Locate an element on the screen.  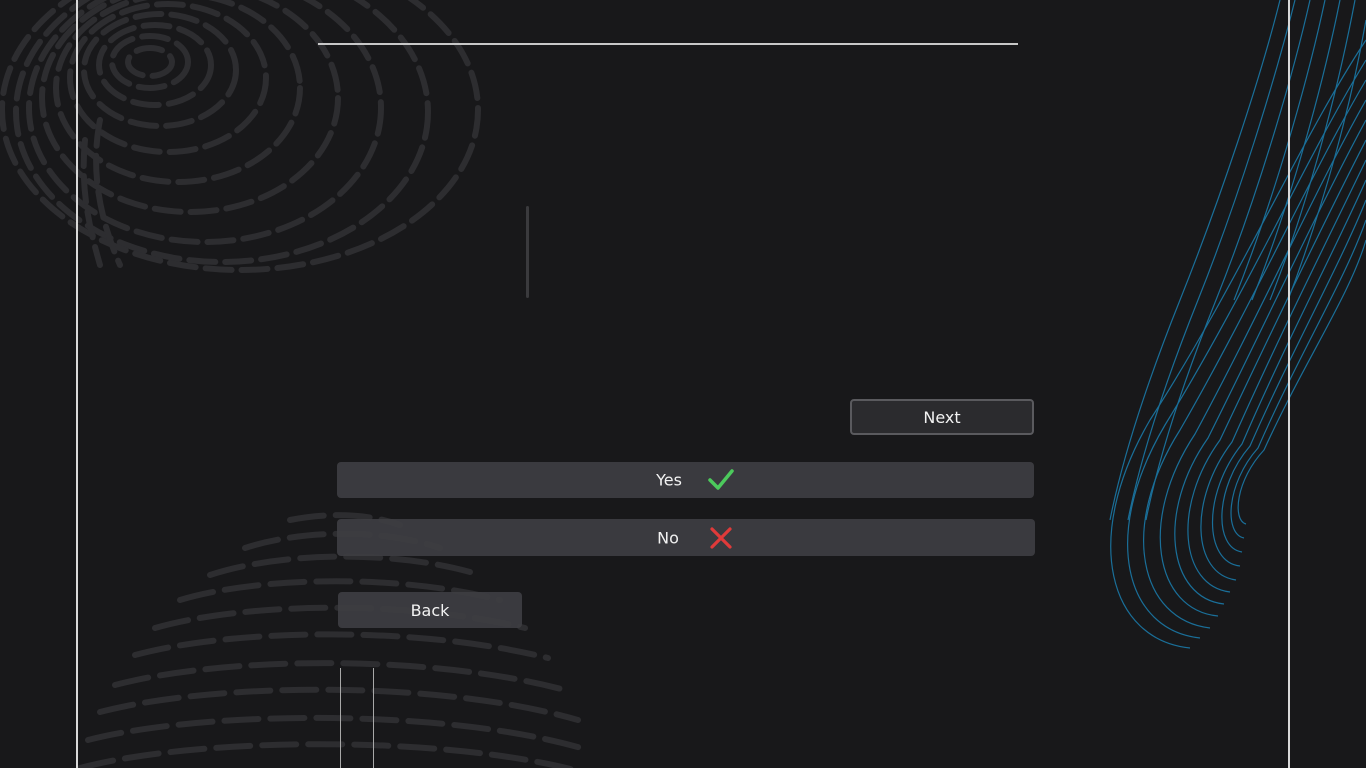
no-button: No is located at coordinates (686, 537).